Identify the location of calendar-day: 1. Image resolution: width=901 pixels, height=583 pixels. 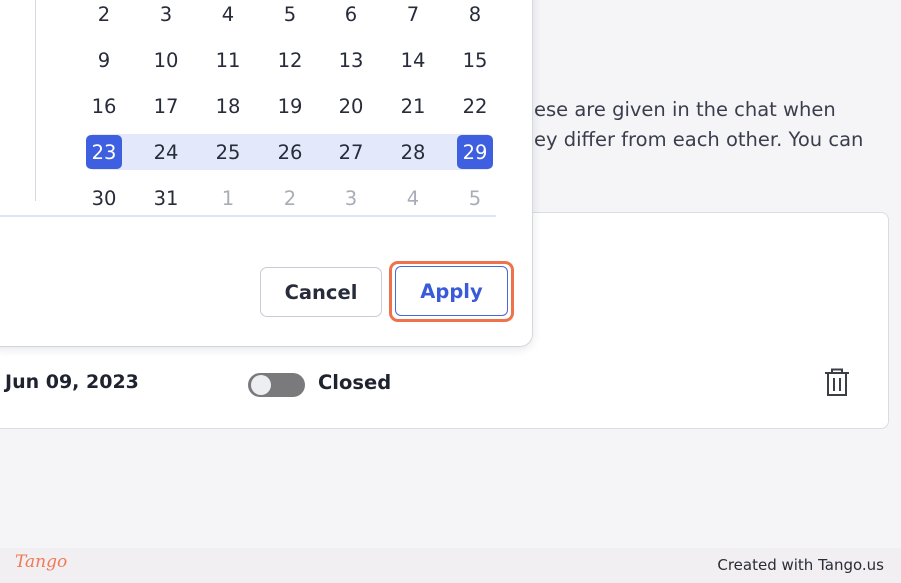
(228, 198).